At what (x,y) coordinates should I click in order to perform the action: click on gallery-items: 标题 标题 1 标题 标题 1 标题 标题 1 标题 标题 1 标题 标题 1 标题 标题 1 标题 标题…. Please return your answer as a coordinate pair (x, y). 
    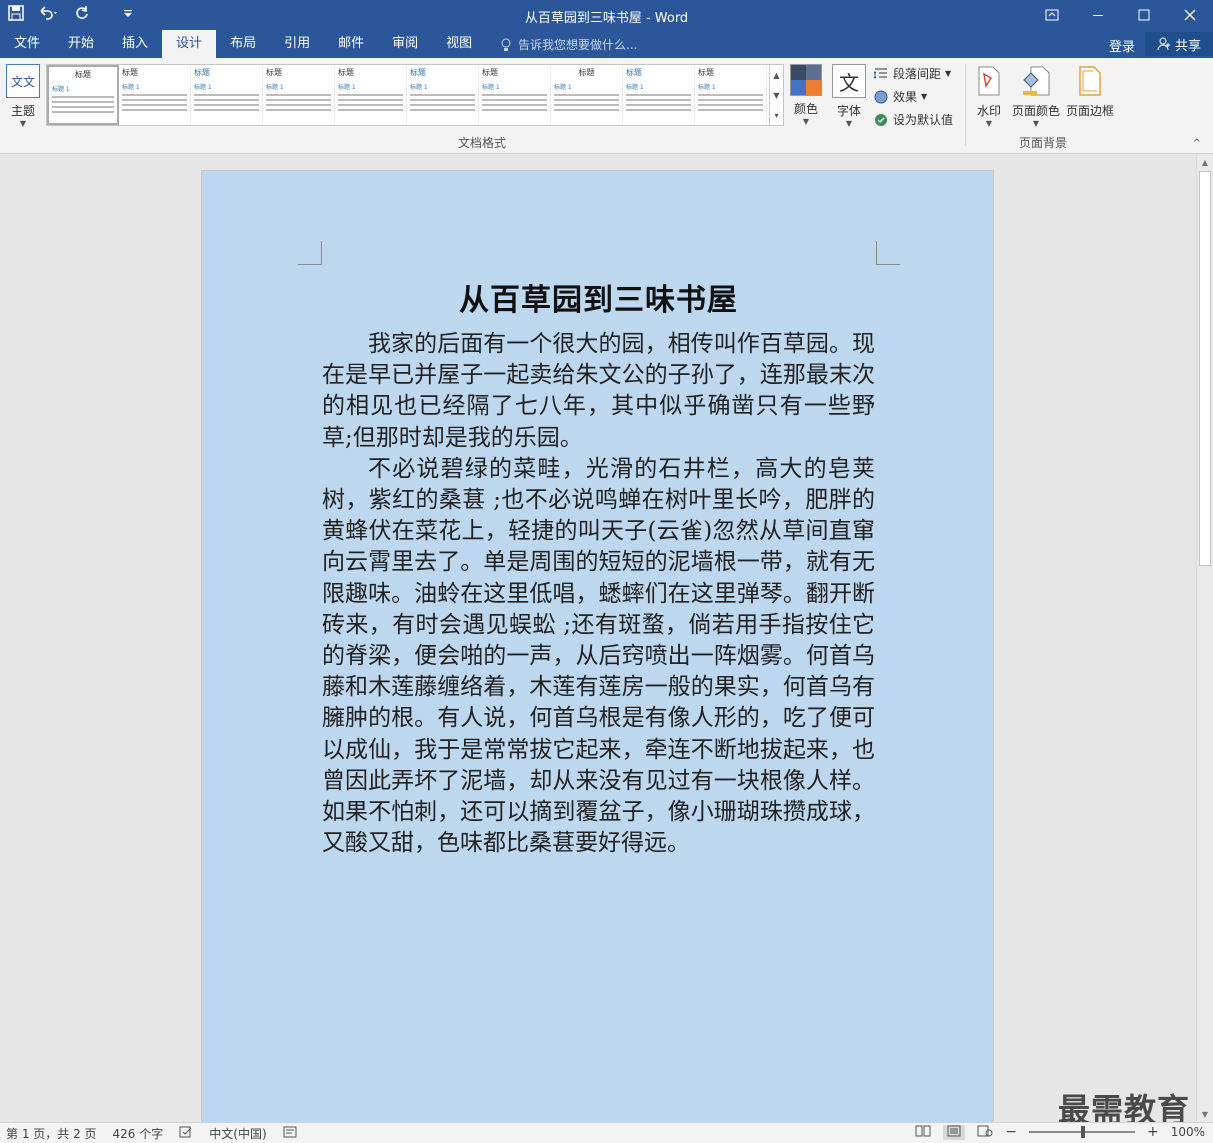
    Looking at the image, I should click on (407, 95).